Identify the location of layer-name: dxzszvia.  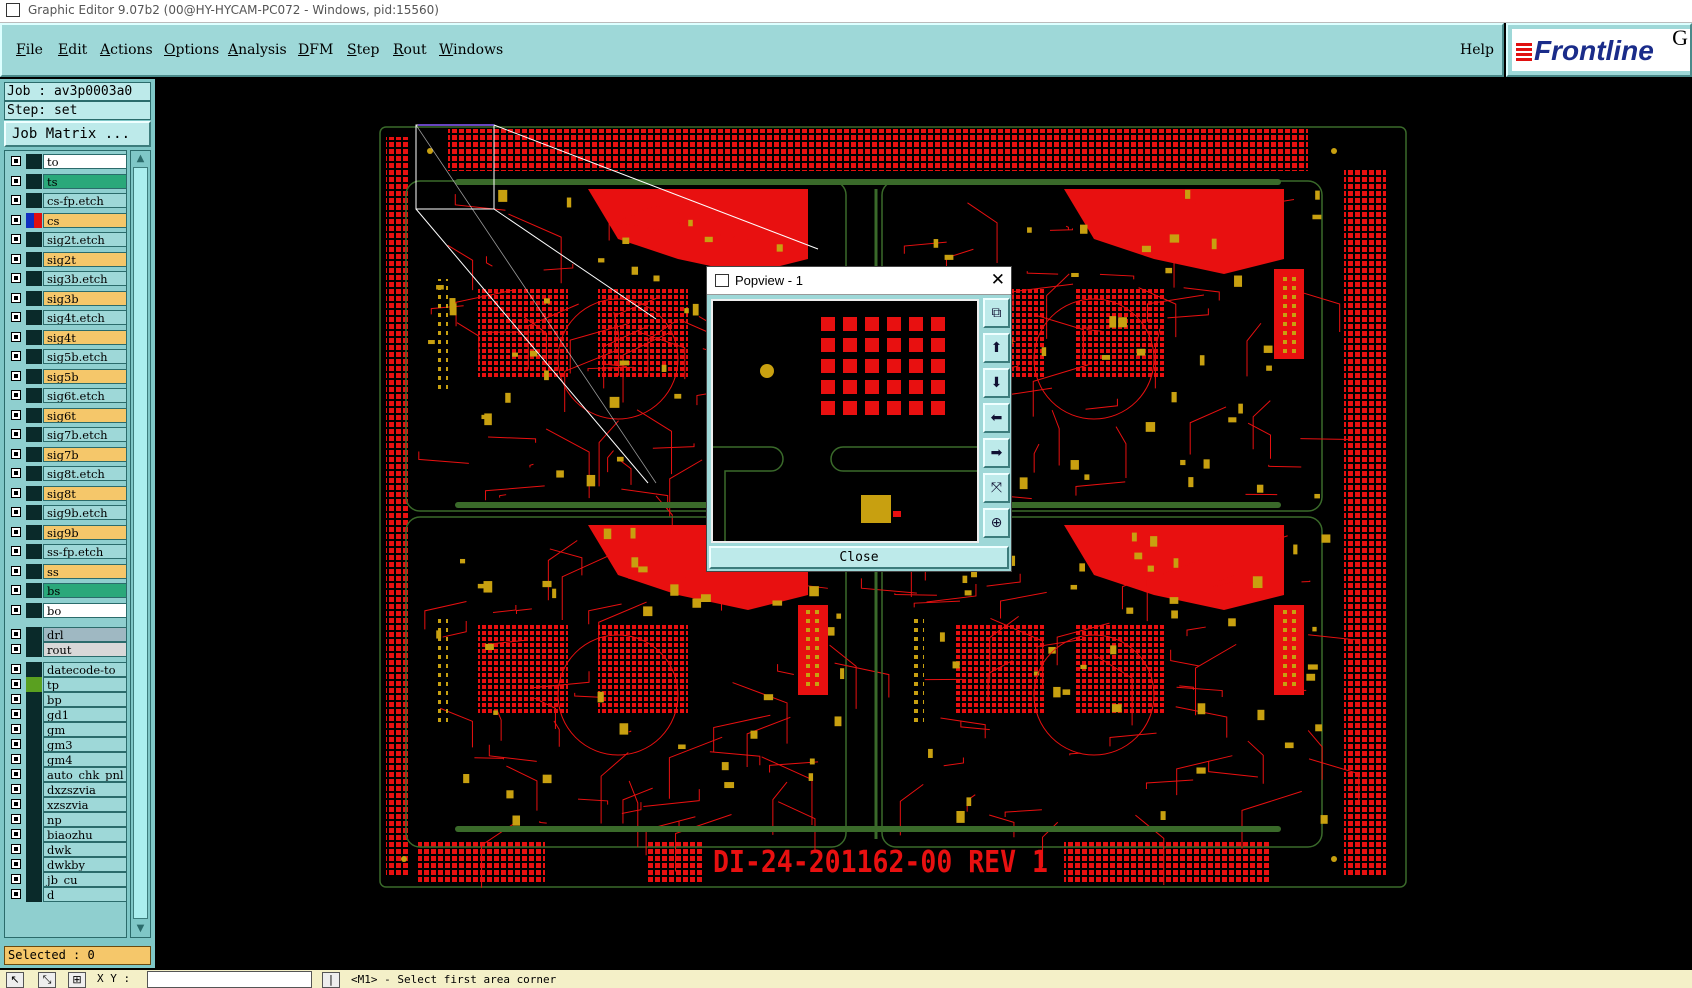
(84, 789).